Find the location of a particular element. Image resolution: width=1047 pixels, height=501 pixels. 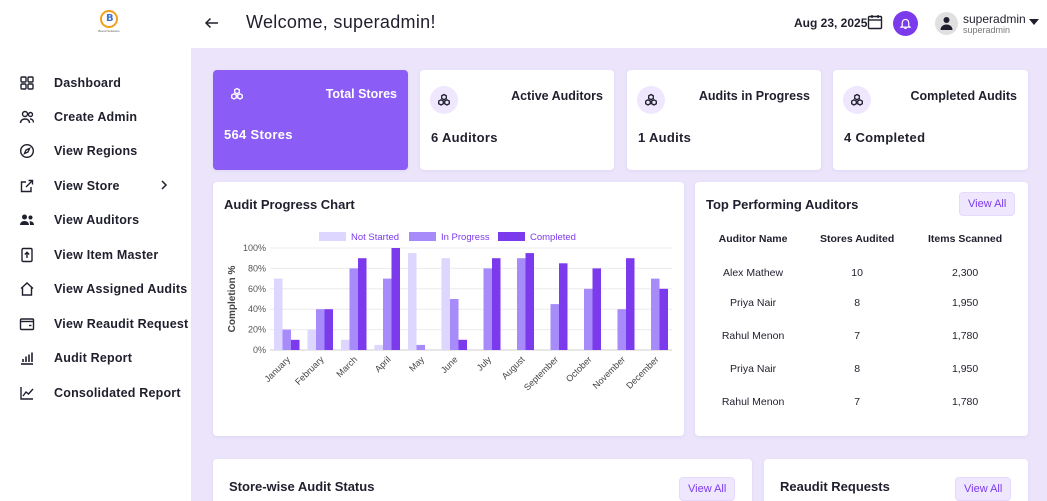

avatar is located at coordinates (946, 23).